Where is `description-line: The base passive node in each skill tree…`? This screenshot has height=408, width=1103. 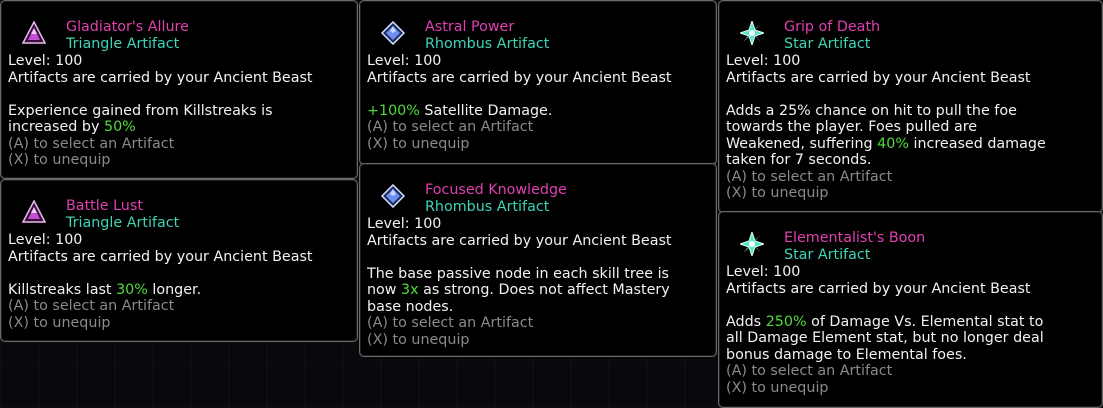
description-line: The base passive node in each skill tree… is located at coordinates (541, 274).